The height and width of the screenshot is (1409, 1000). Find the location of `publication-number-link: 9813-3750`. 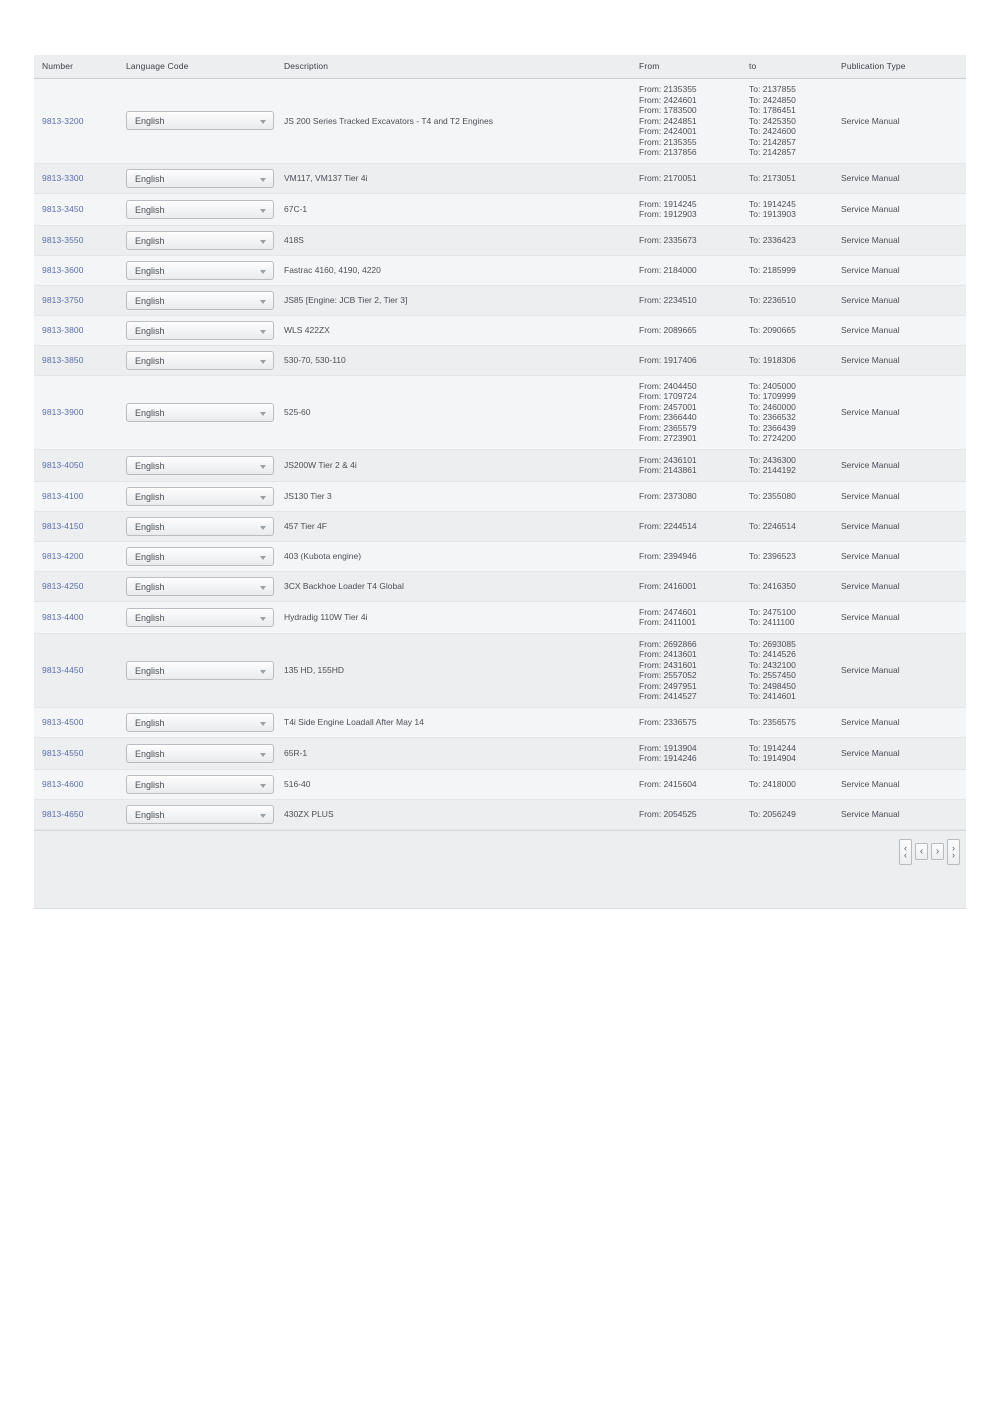

publication-number-link: 9813-3750 is located at coordinates (63, 300).